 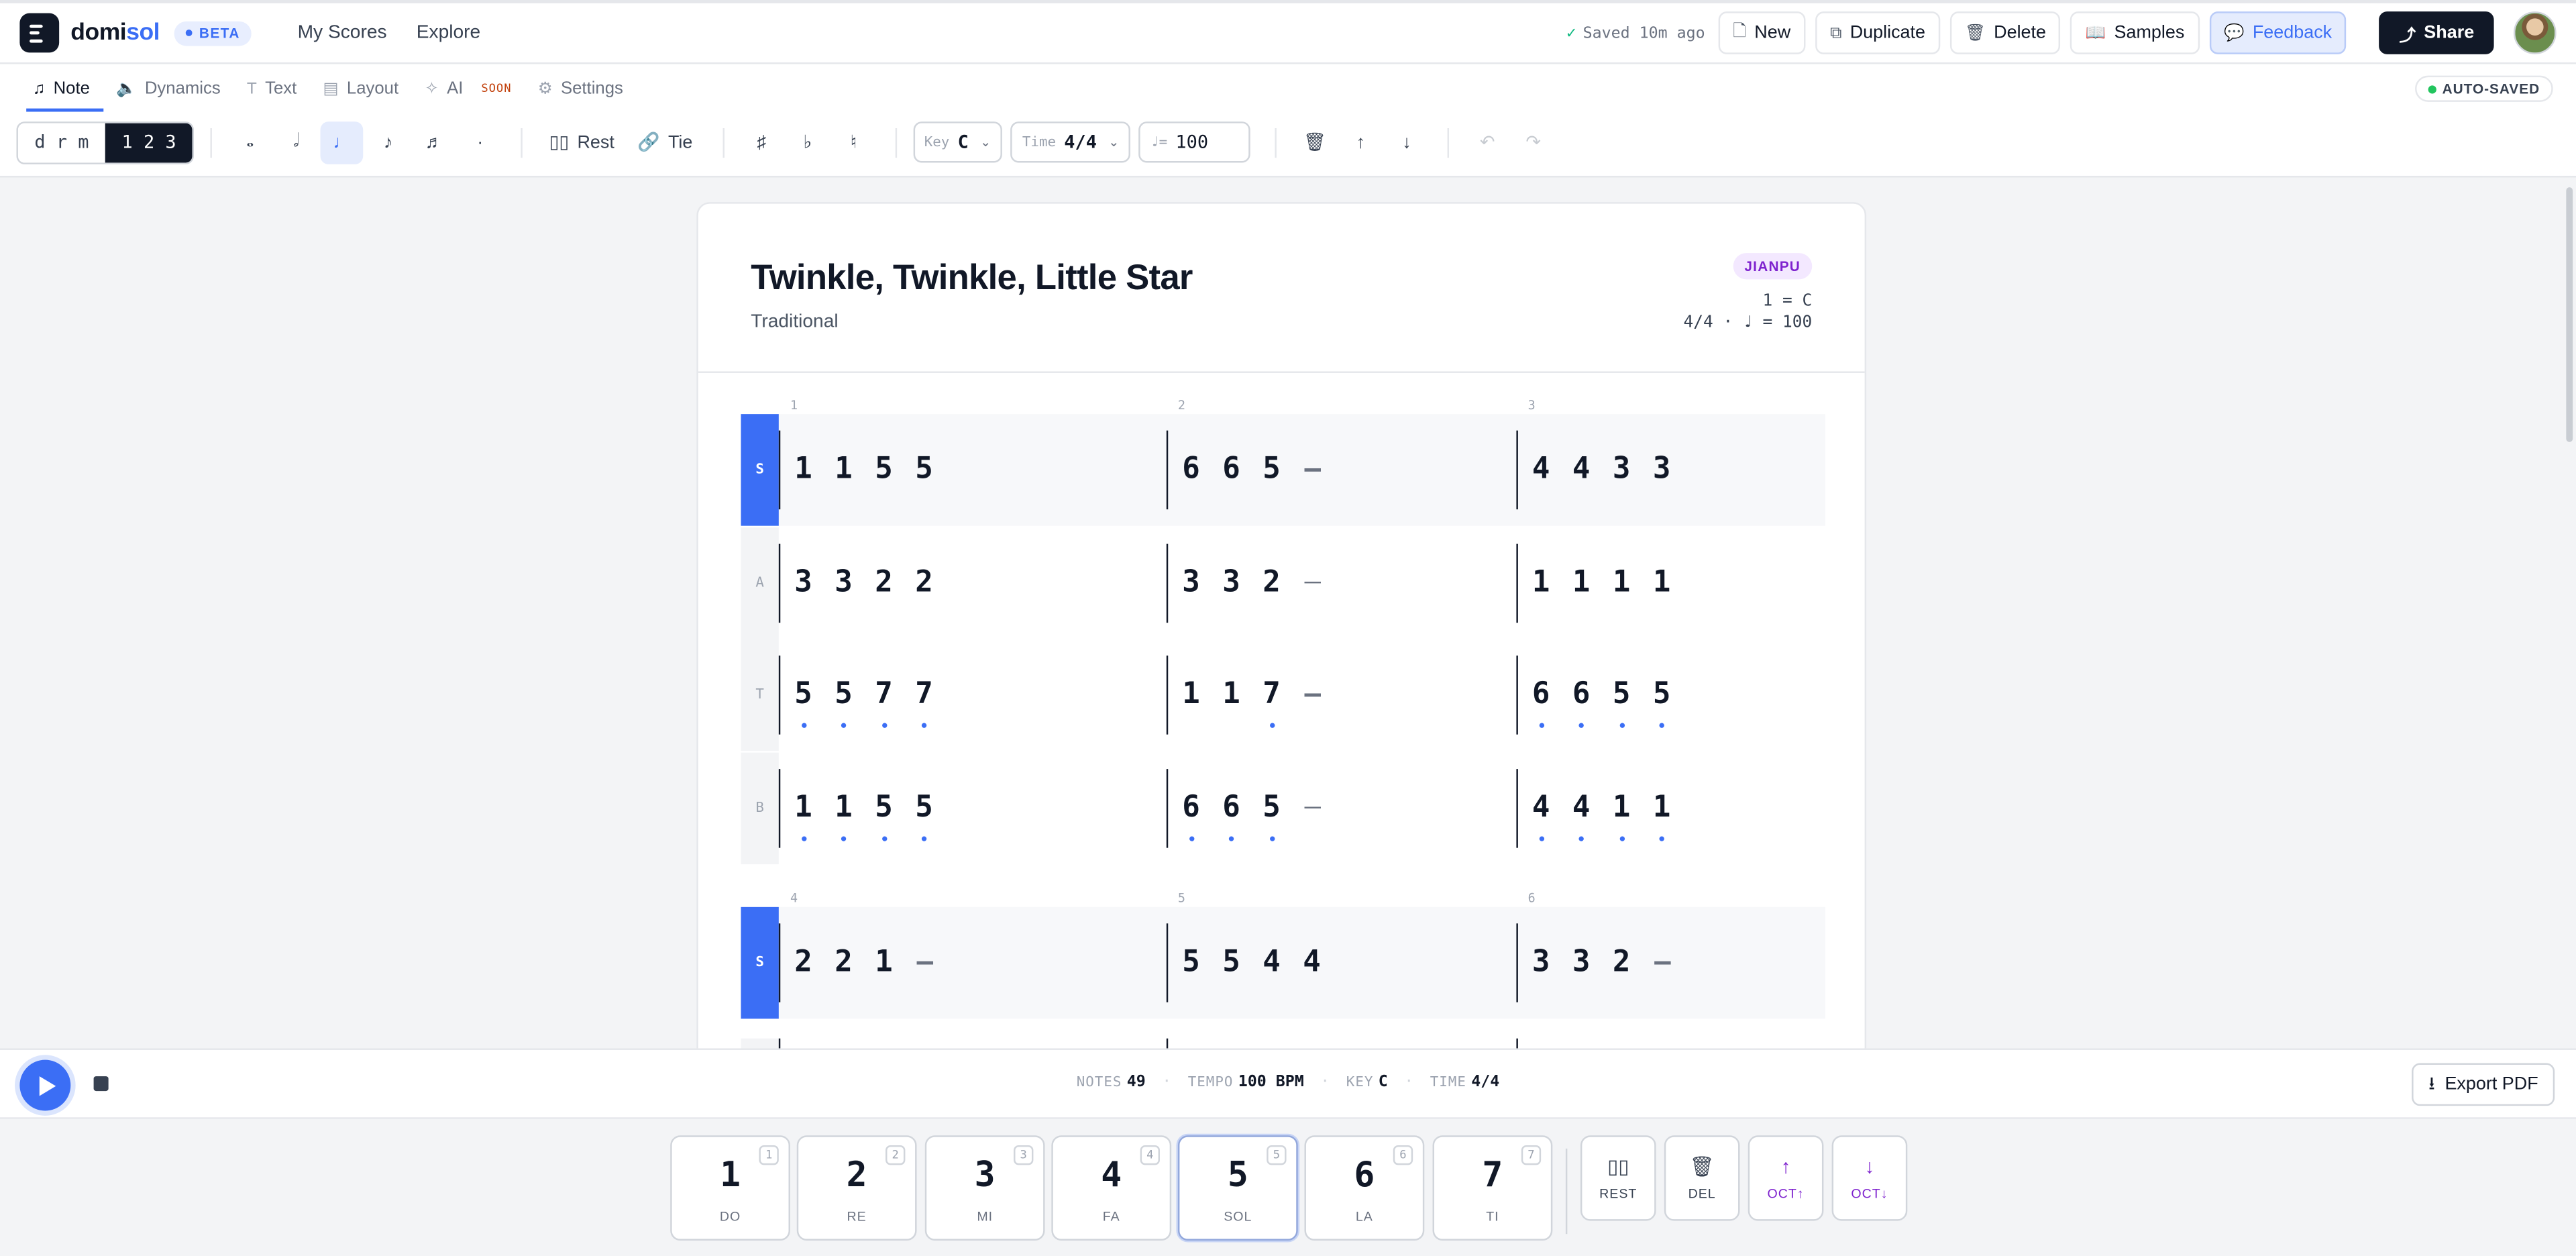 What do you see at coordinates (984, 1188) in the screenshot?
I see `key-3-button: 3 3 MI` at bounding box center [984, 1188].